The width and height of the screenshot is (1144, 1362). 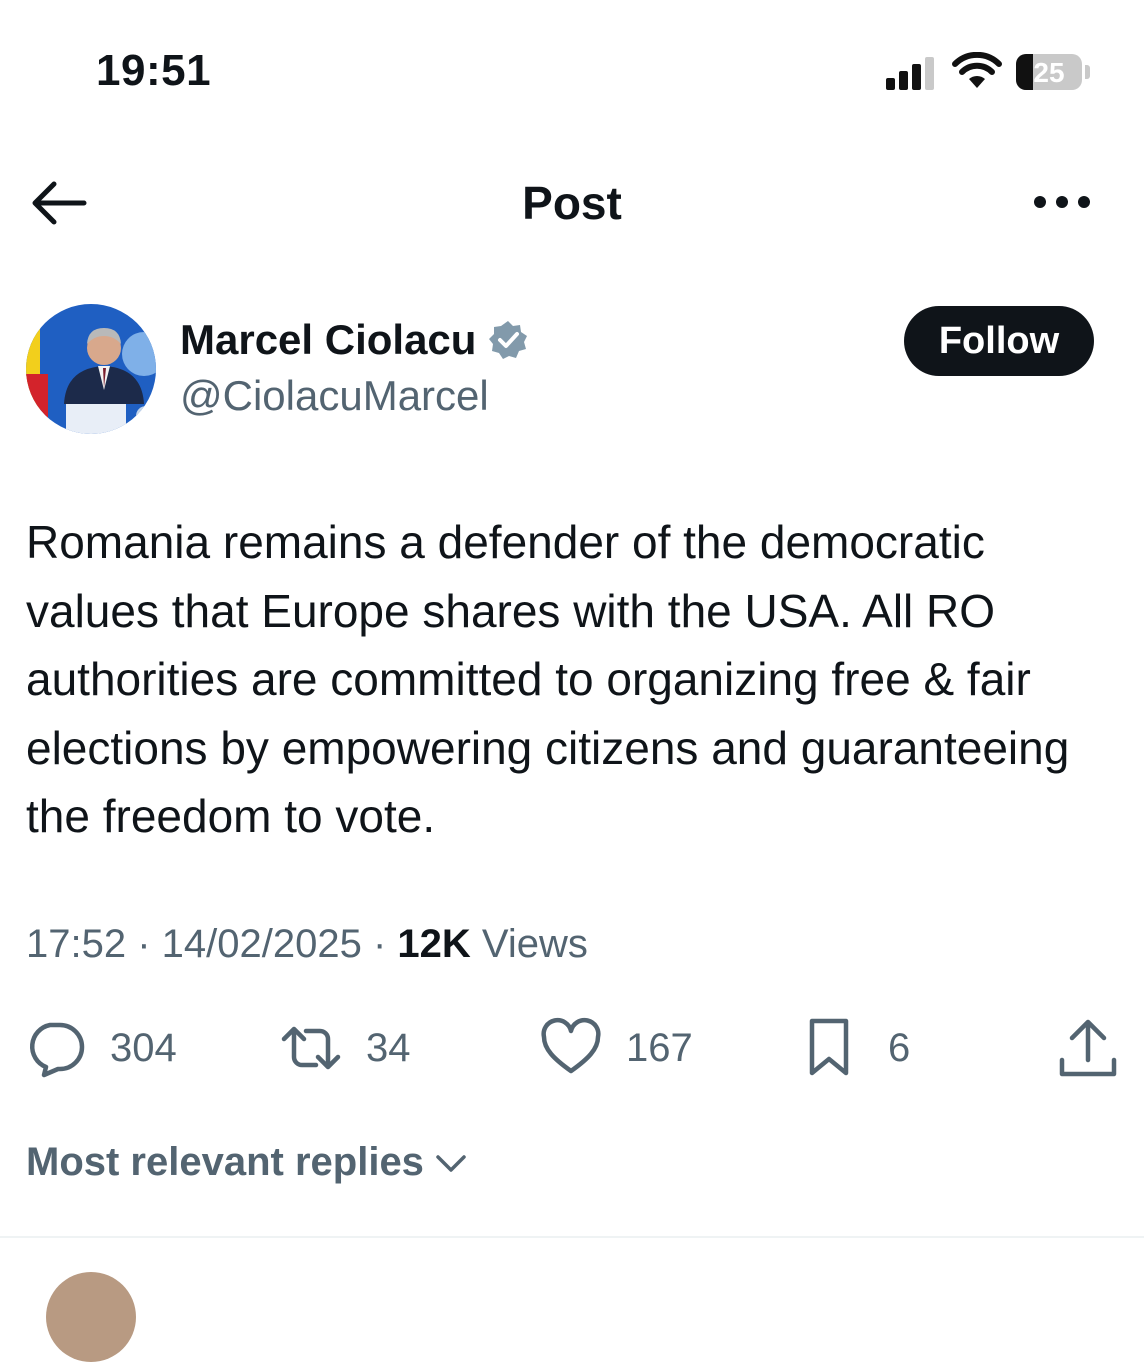 What do you see at coordinates (856, 1048) in the screenshot?
I see `bookmark-button: 6` at bounding box center [856, 1048].